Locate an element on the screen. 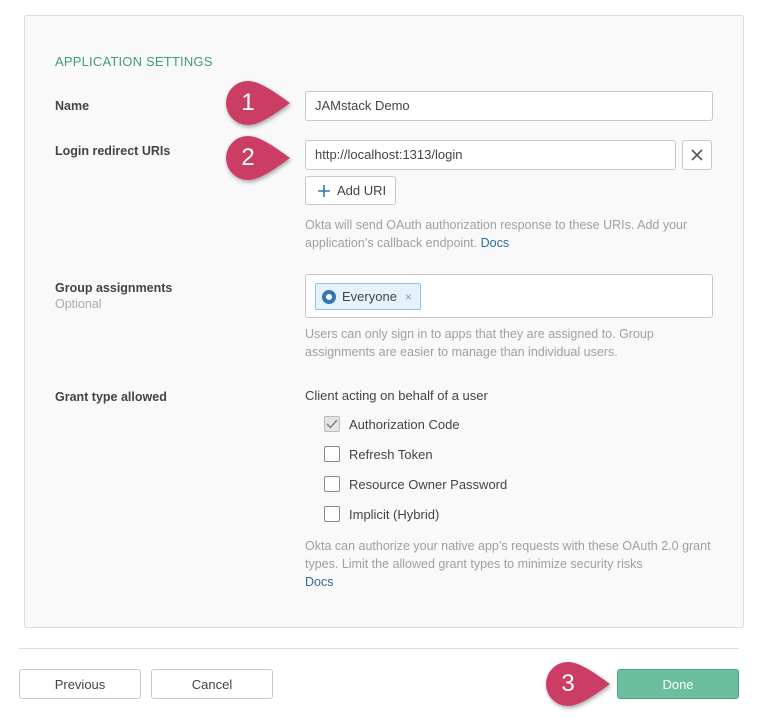  callout-3: 3 is located at coordinates (586, 684).